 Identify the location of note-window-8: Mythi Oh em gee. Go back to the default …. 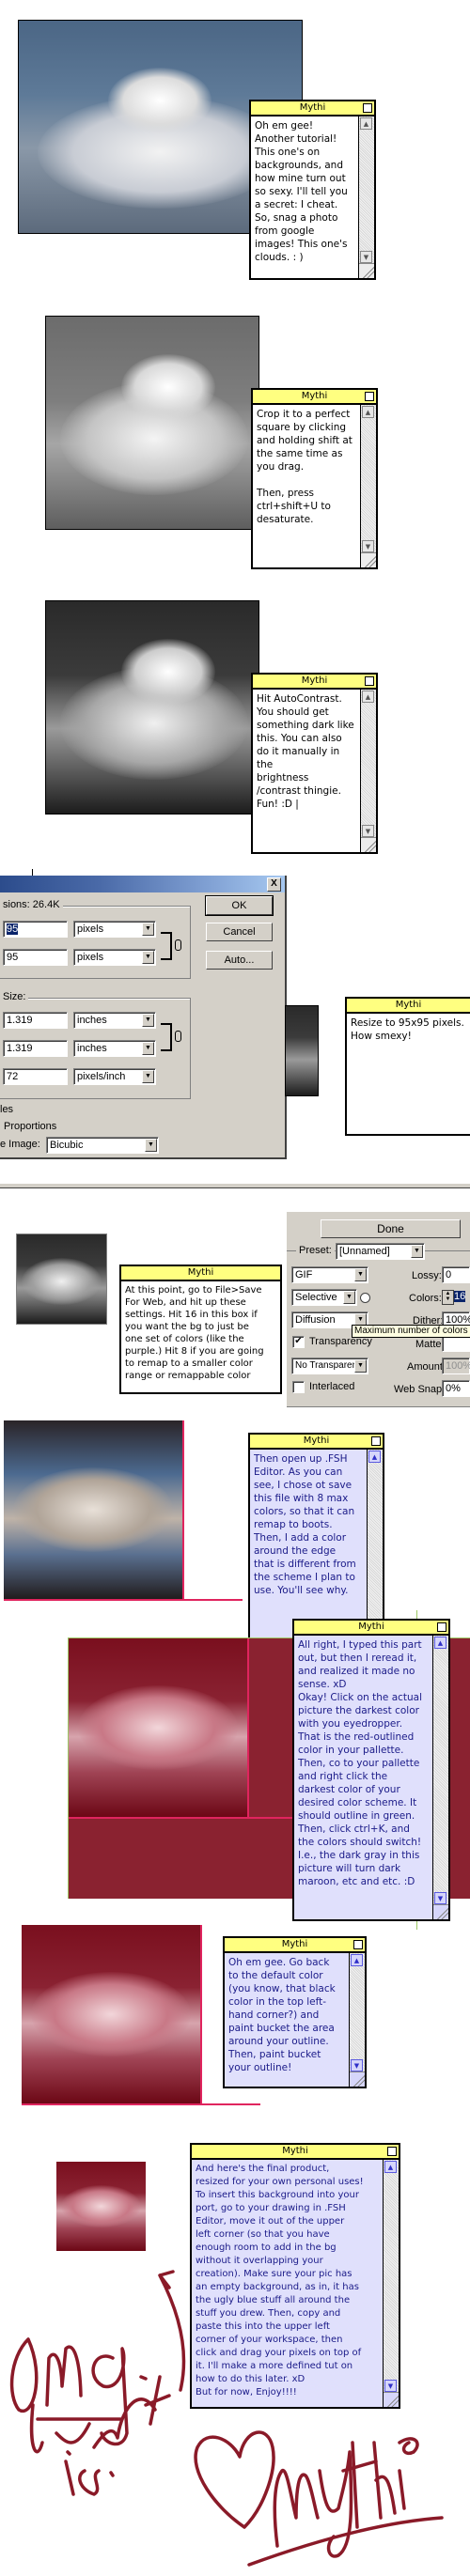
(295, 2012).